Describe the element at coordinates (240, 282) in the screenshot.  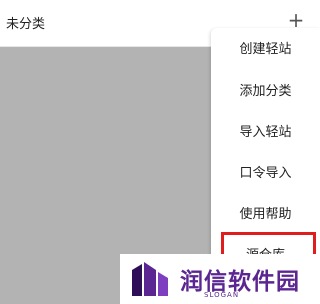
I see `brand-name: 润信软件园` at that location.